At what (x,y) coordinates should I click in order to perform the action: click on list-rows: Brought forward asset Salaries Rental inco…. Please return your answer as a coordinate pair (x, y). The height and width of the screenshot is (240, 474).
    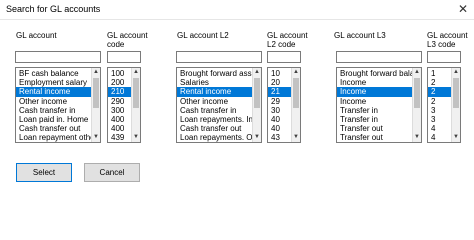
    Looking at the image, I should click on (214, 106).